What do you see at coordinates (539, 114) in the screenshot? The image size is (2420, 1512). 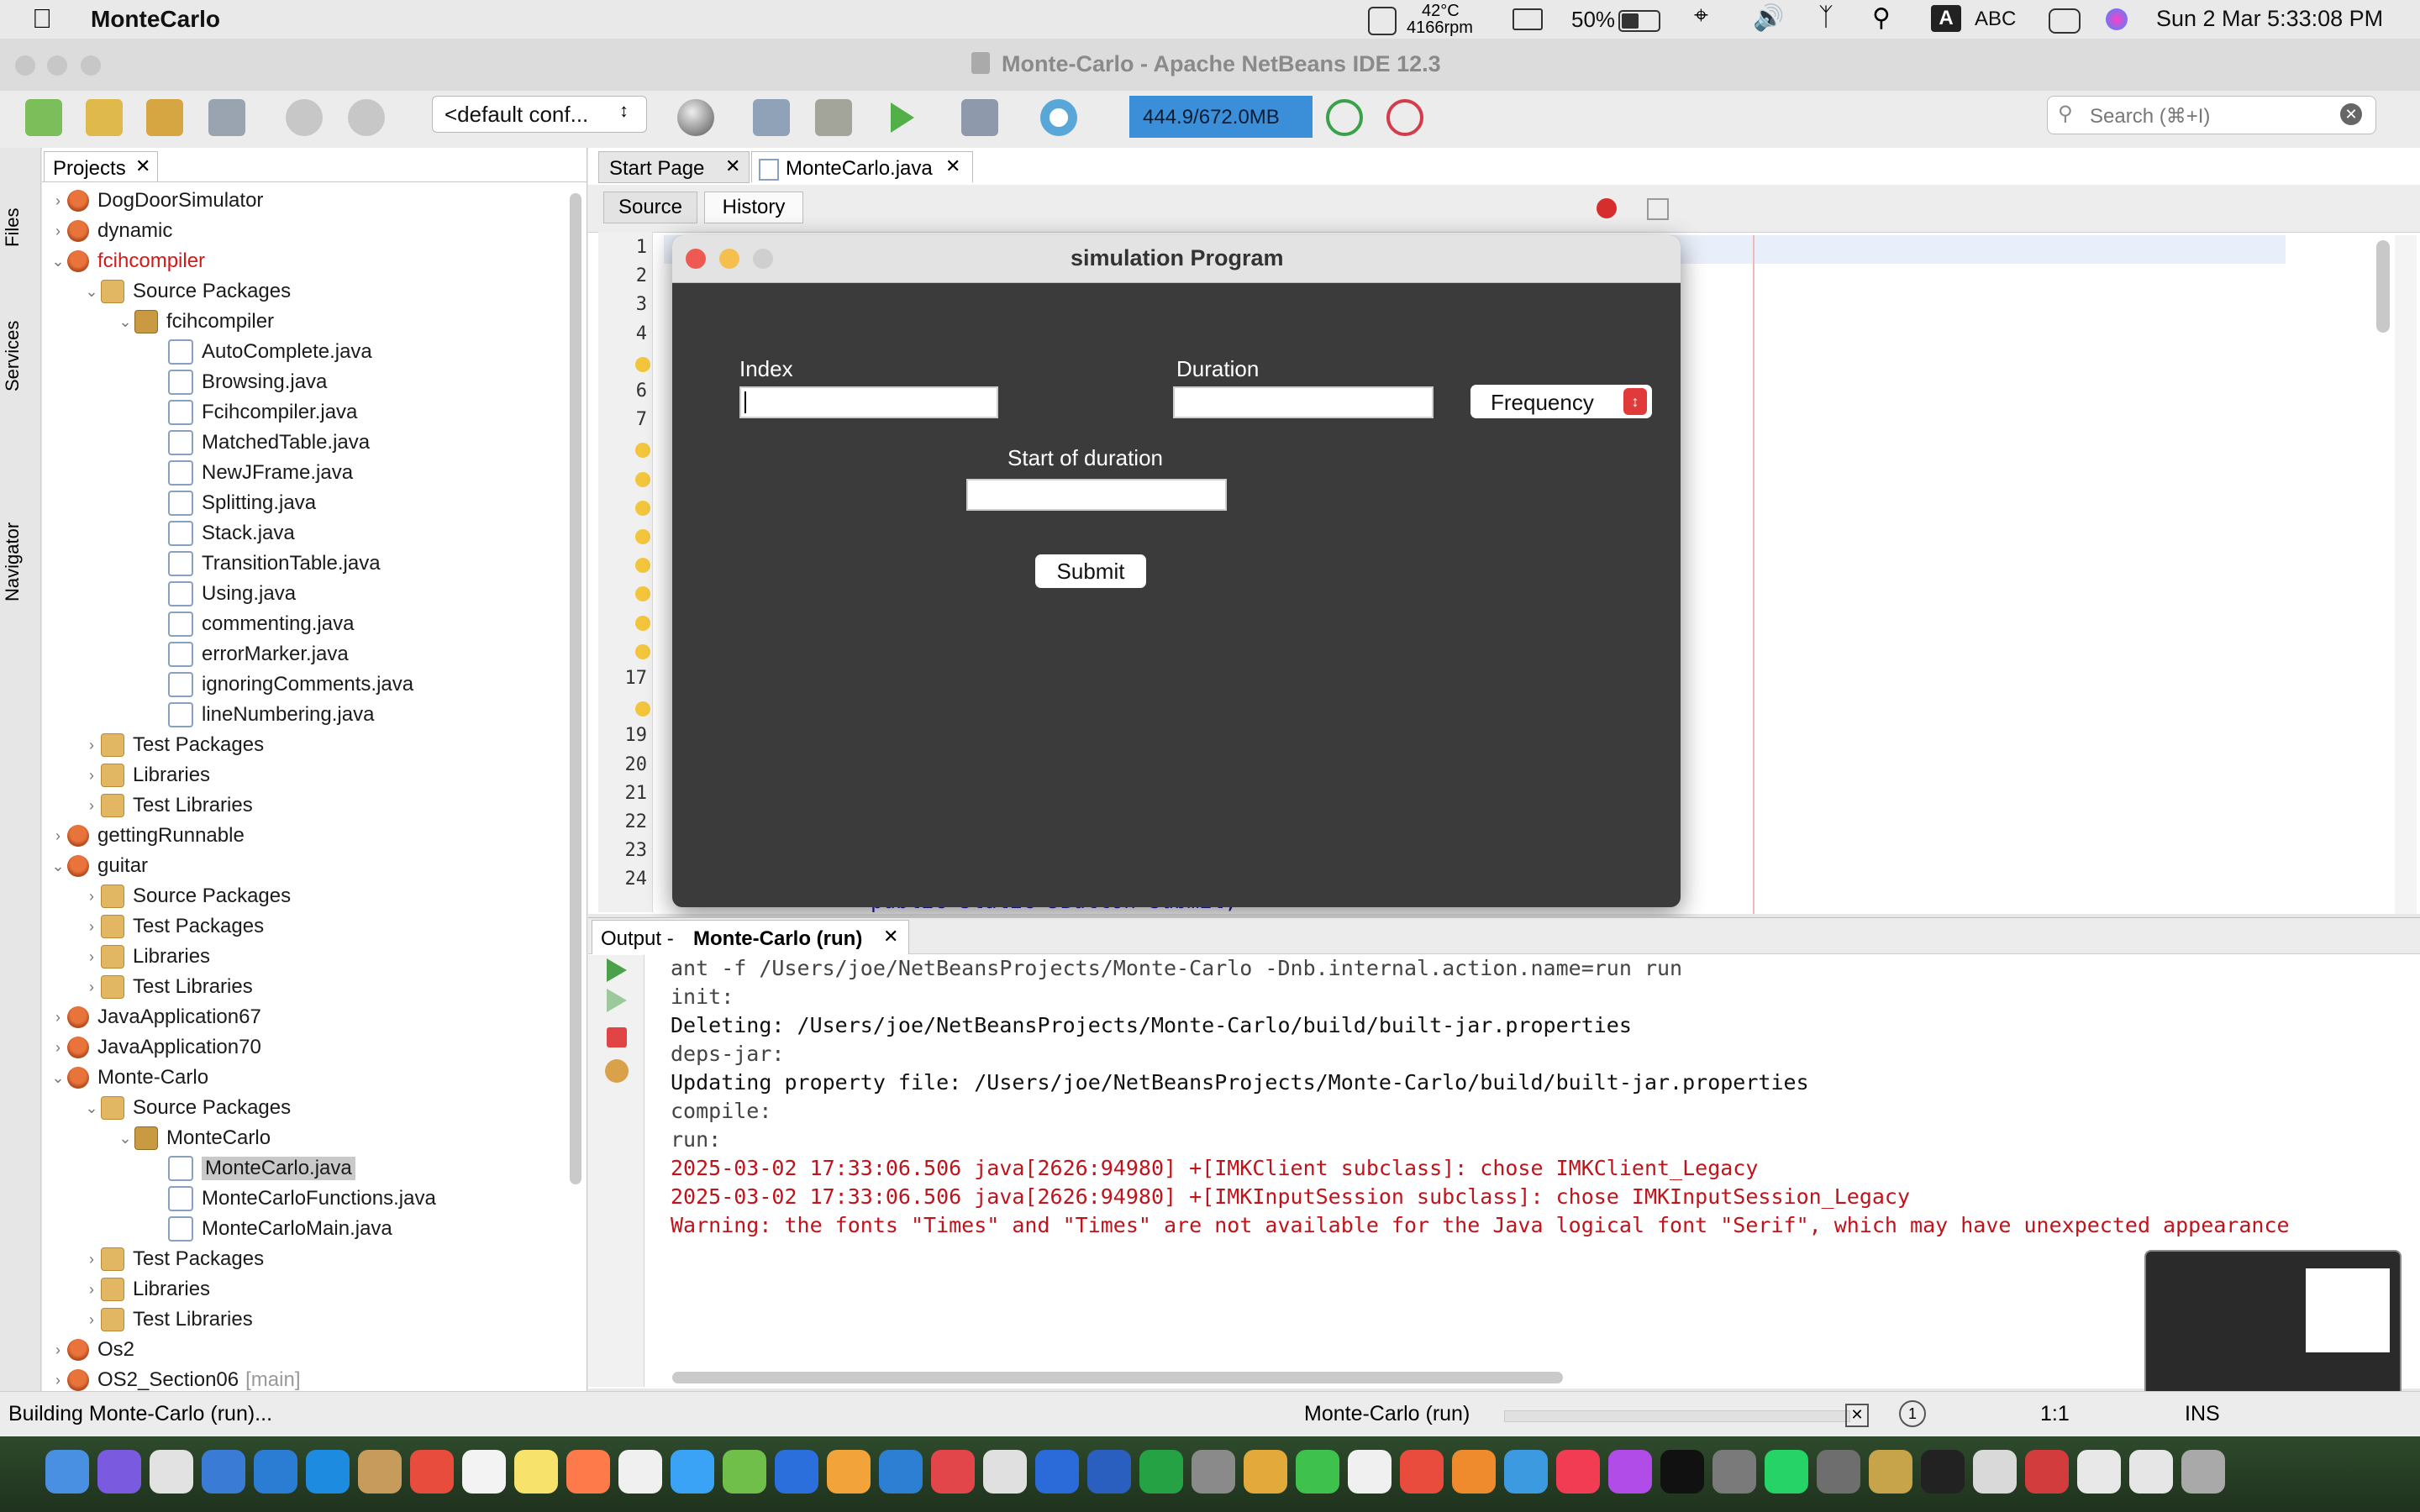 I see `configuration-select: <default conf... ↕` at bounding box center [539, 114].